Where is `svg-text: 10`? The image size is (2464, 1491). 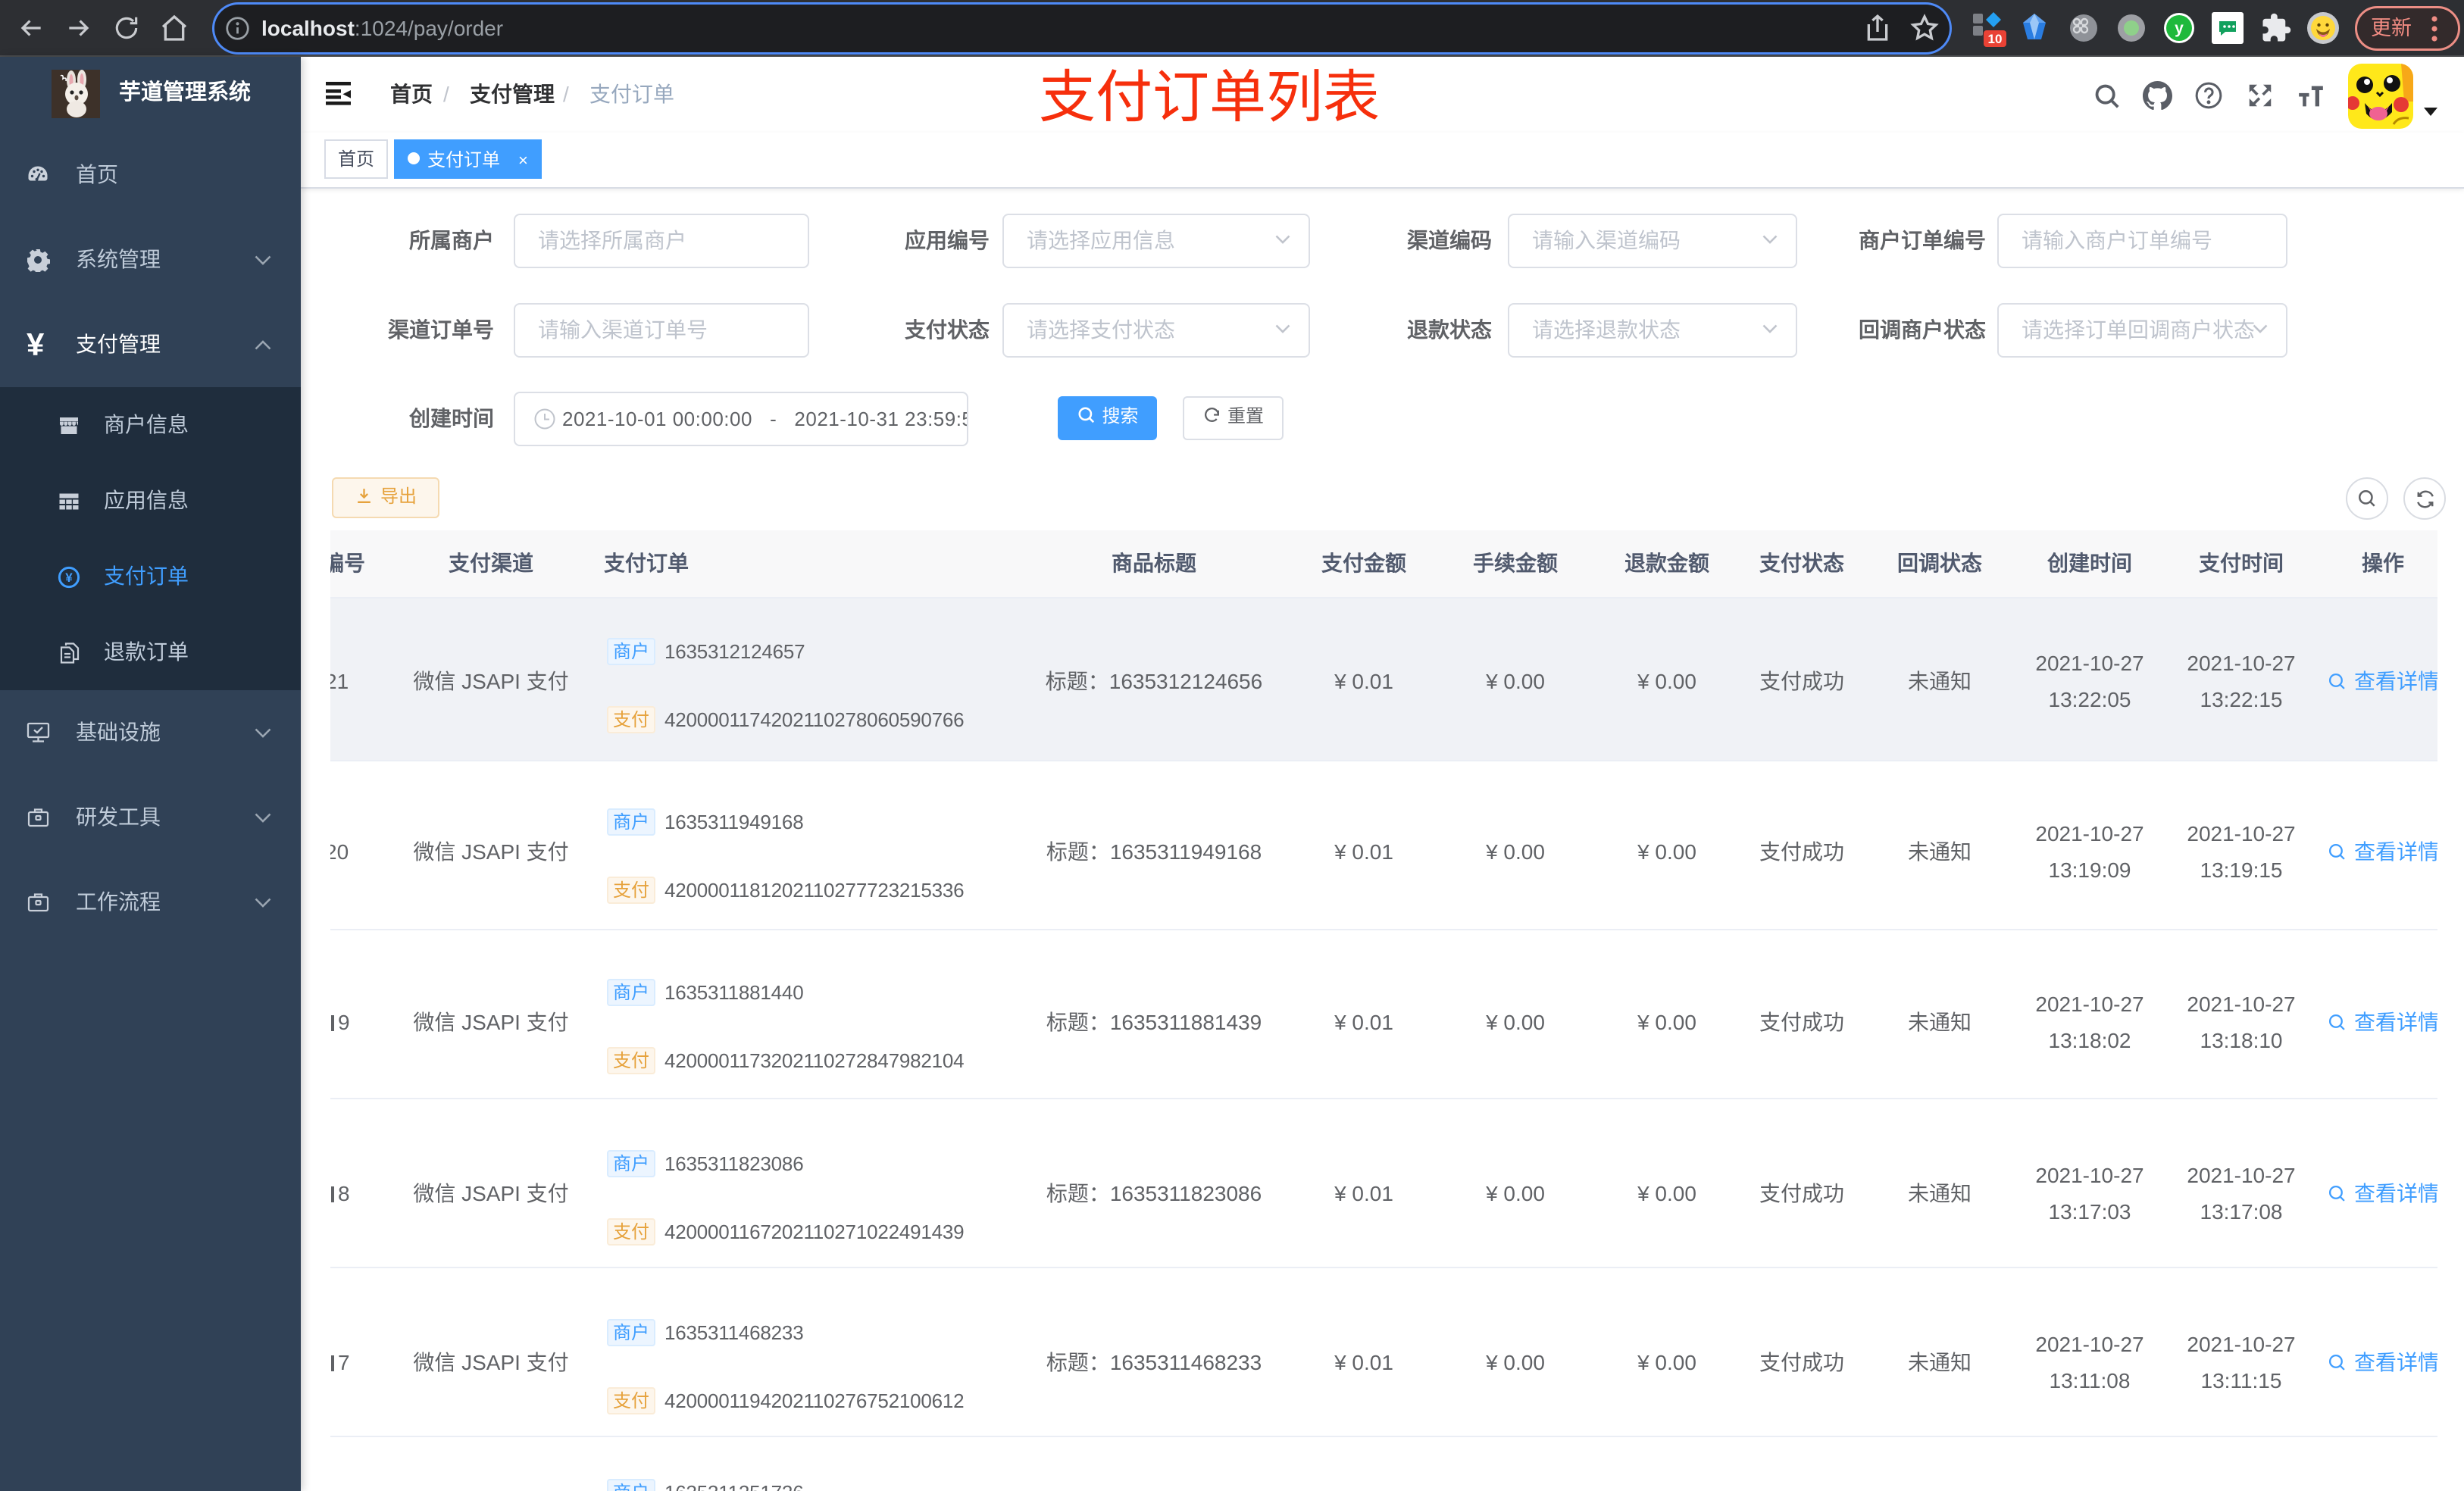 svg-text: 10 is located at coordinates (1995, 39).